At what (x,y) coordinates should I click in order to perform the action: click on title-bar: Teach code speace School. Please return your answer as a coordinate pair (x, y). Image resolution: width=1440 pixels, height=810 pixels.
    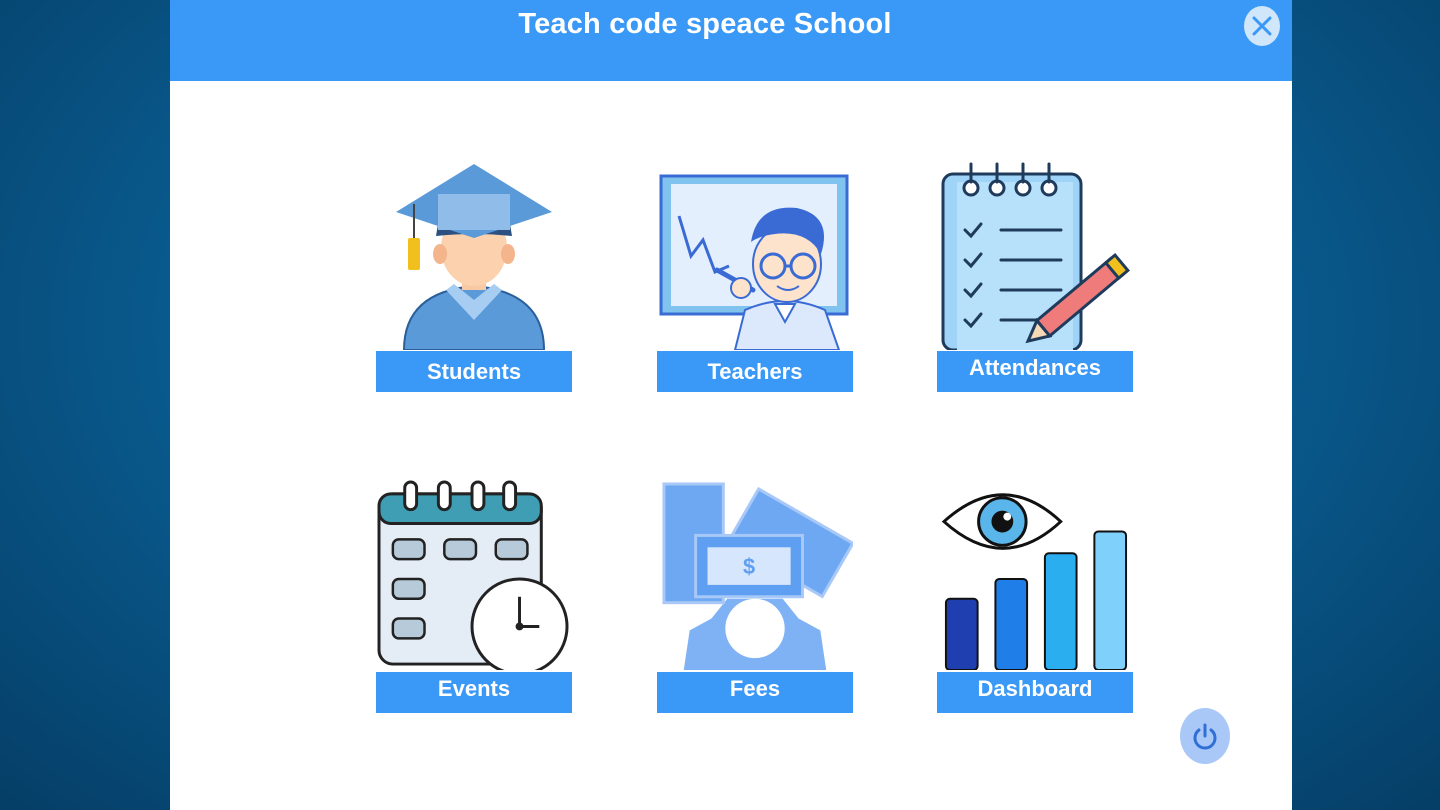
    Looking at the image, I should click on (731, 40).